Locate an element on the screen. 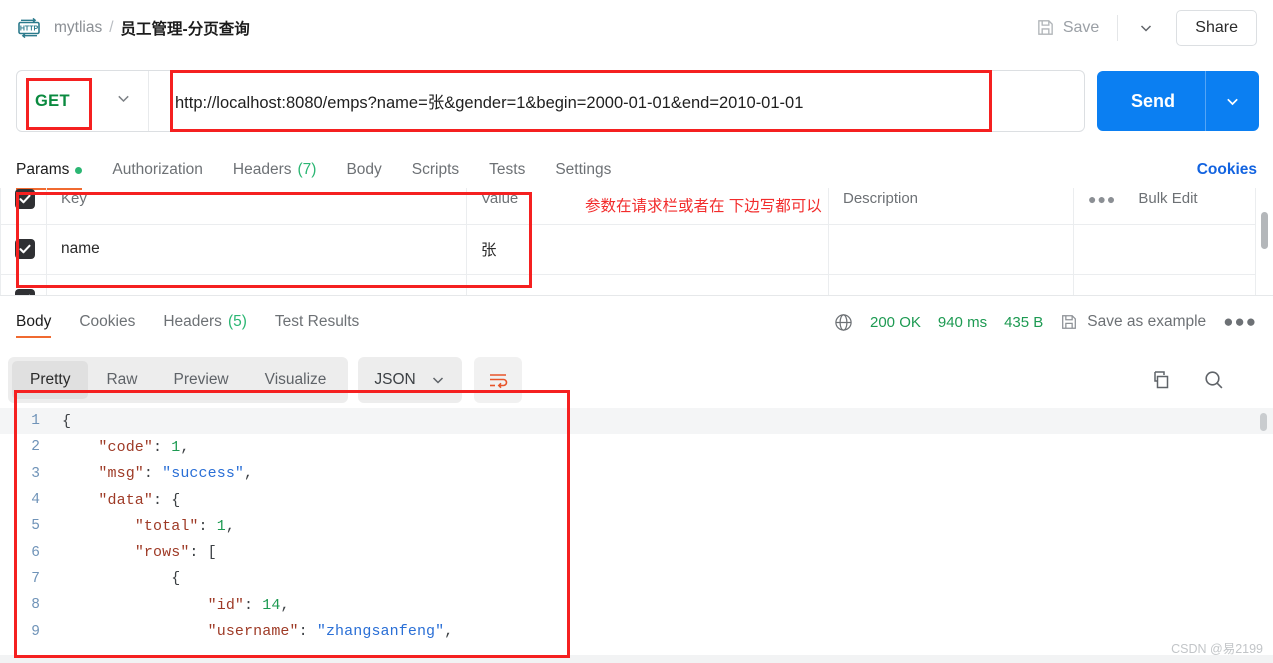 The height and width of the screenshot is (663, 1273). json-line: 1{ is located at coordinates (636, 421).